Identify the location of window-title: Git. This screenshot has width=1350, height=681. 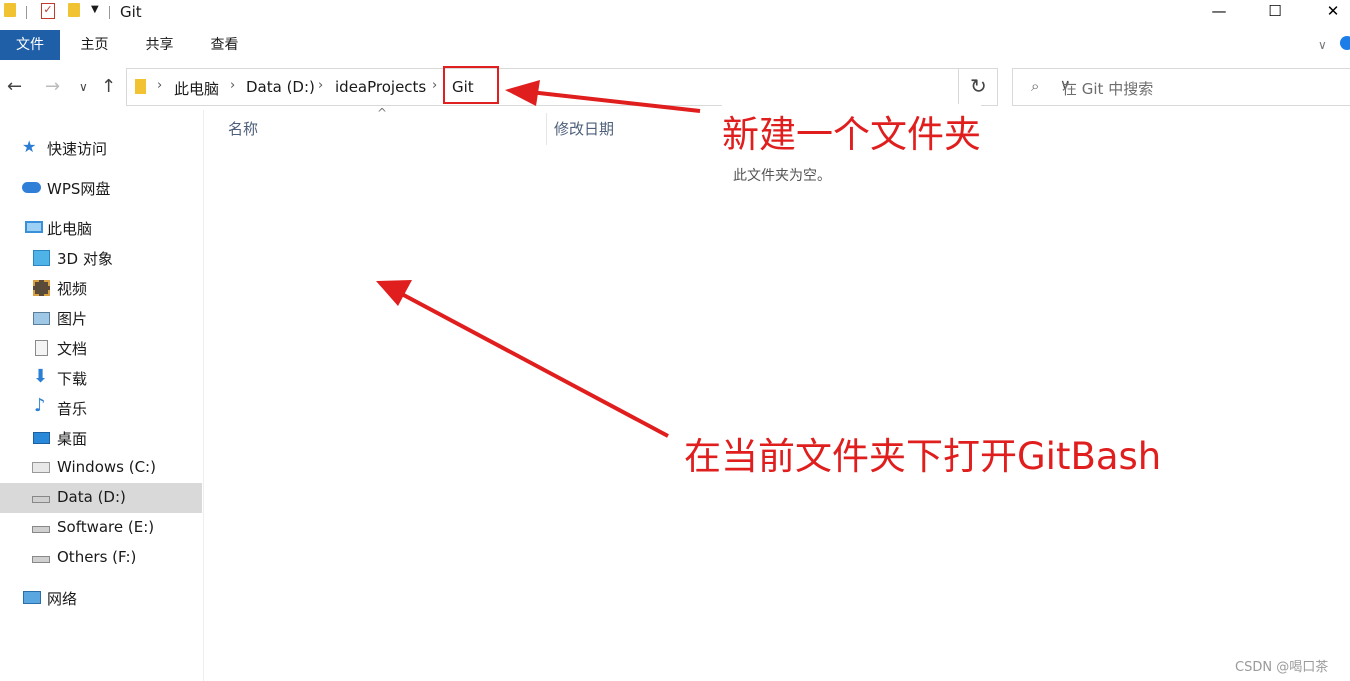
(131, 12).